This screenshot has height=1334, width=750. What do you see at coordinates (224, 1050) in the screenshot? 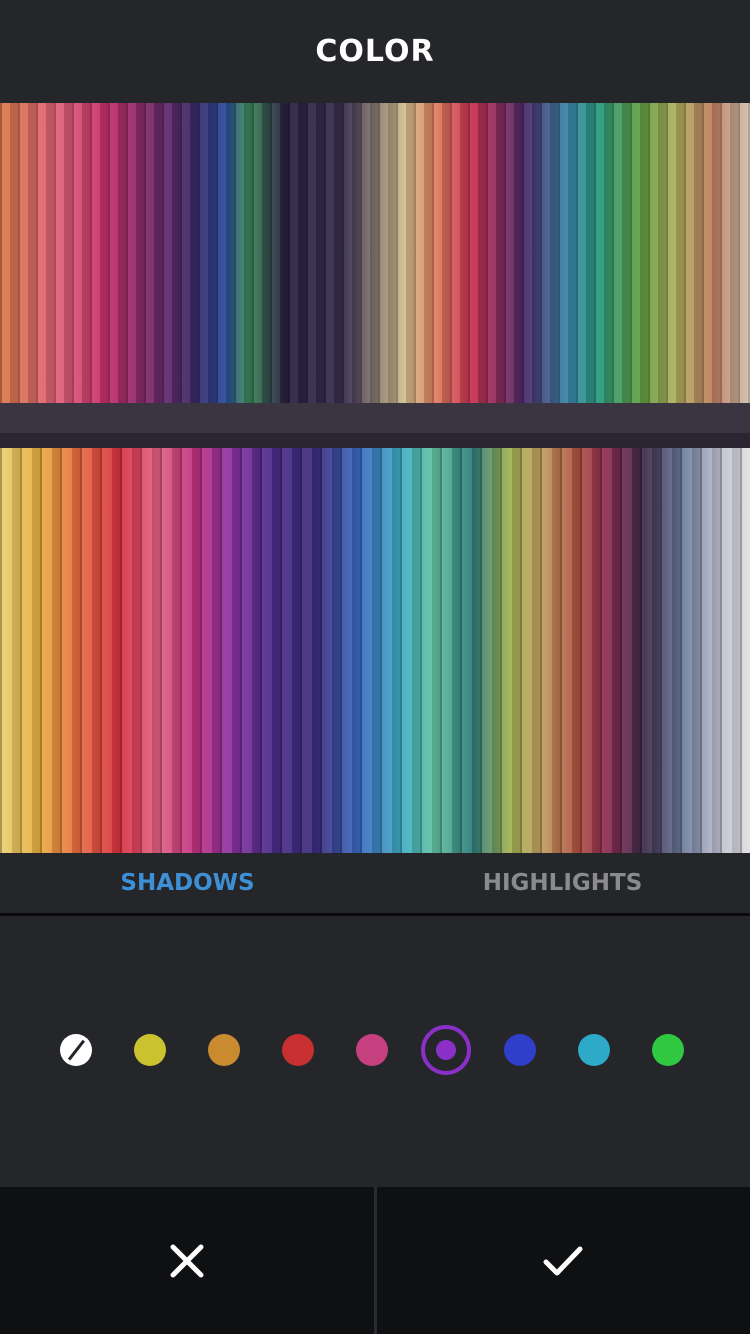
I see `swatch-orange` at bounding box center [224, 1050].